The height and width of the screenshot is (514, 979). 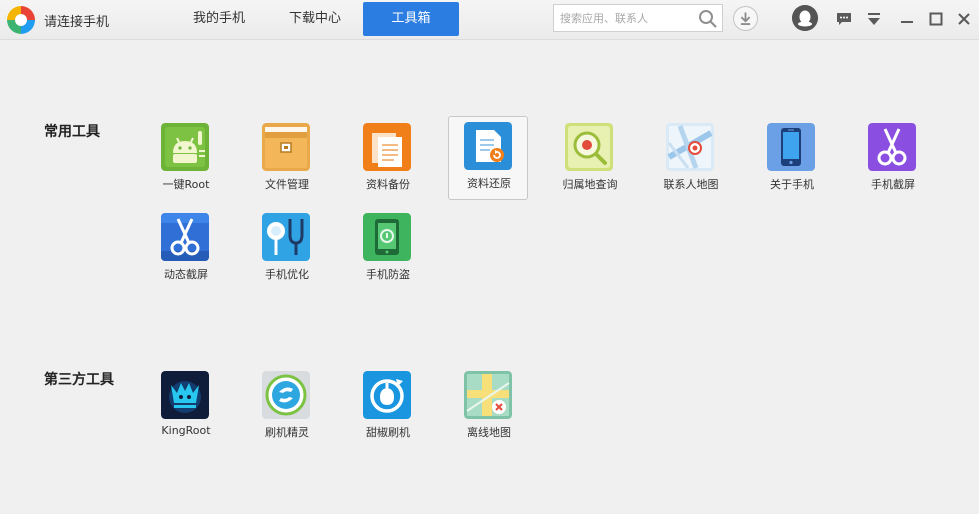 I want to click on tool-phone-optimize: 手机优化, so click(x=286, y=250).